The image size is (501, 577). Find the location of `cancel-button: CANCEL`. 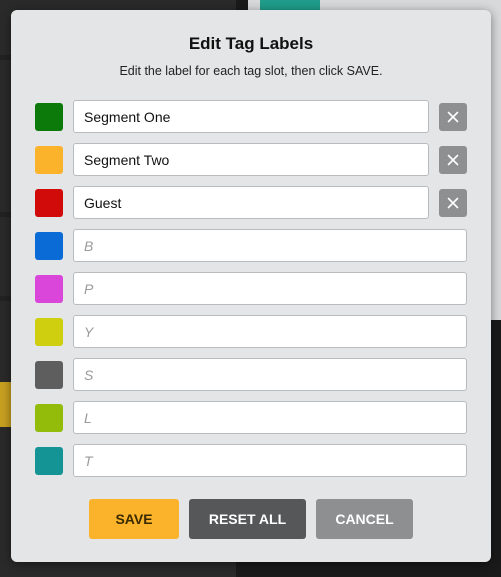

cancel-button: CANCEL is located at coordinates (364, 519).